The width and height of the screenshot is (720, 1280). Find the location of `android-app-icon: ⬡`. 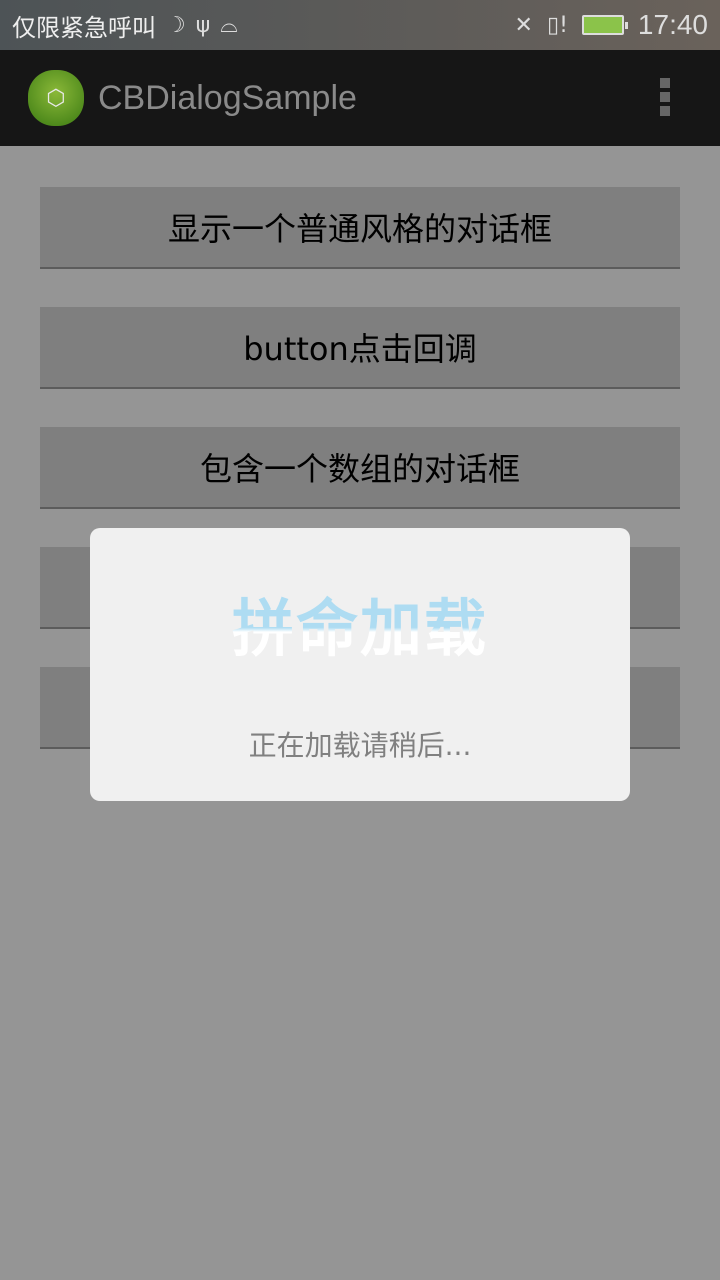

android-app-icon: ⬡ is located at coordinates (56, 98).